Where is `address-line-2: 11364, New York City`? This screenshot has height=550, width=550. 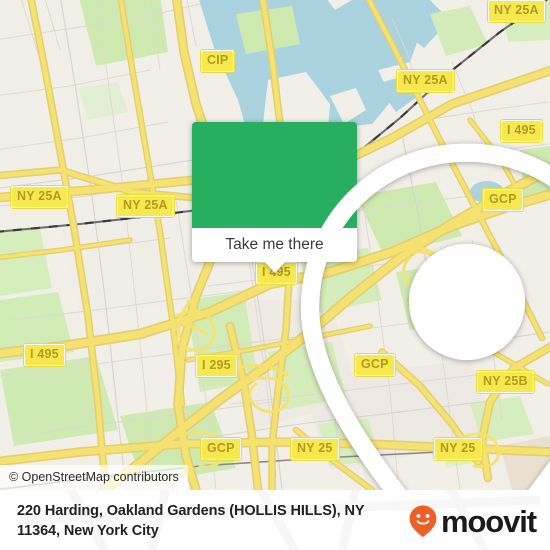
address-line-2: 11364, New York City is located at coordinates (88, 531).